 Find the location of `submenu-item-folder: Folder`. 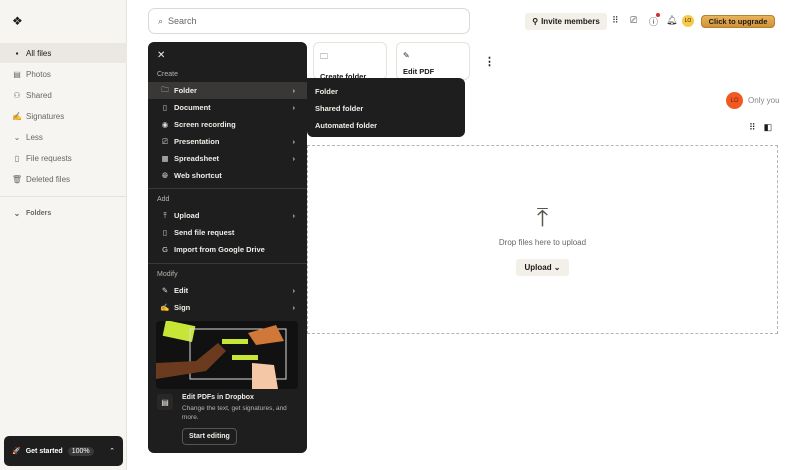

submenu-item-folder: Folder is located at coordinates (326, 91).